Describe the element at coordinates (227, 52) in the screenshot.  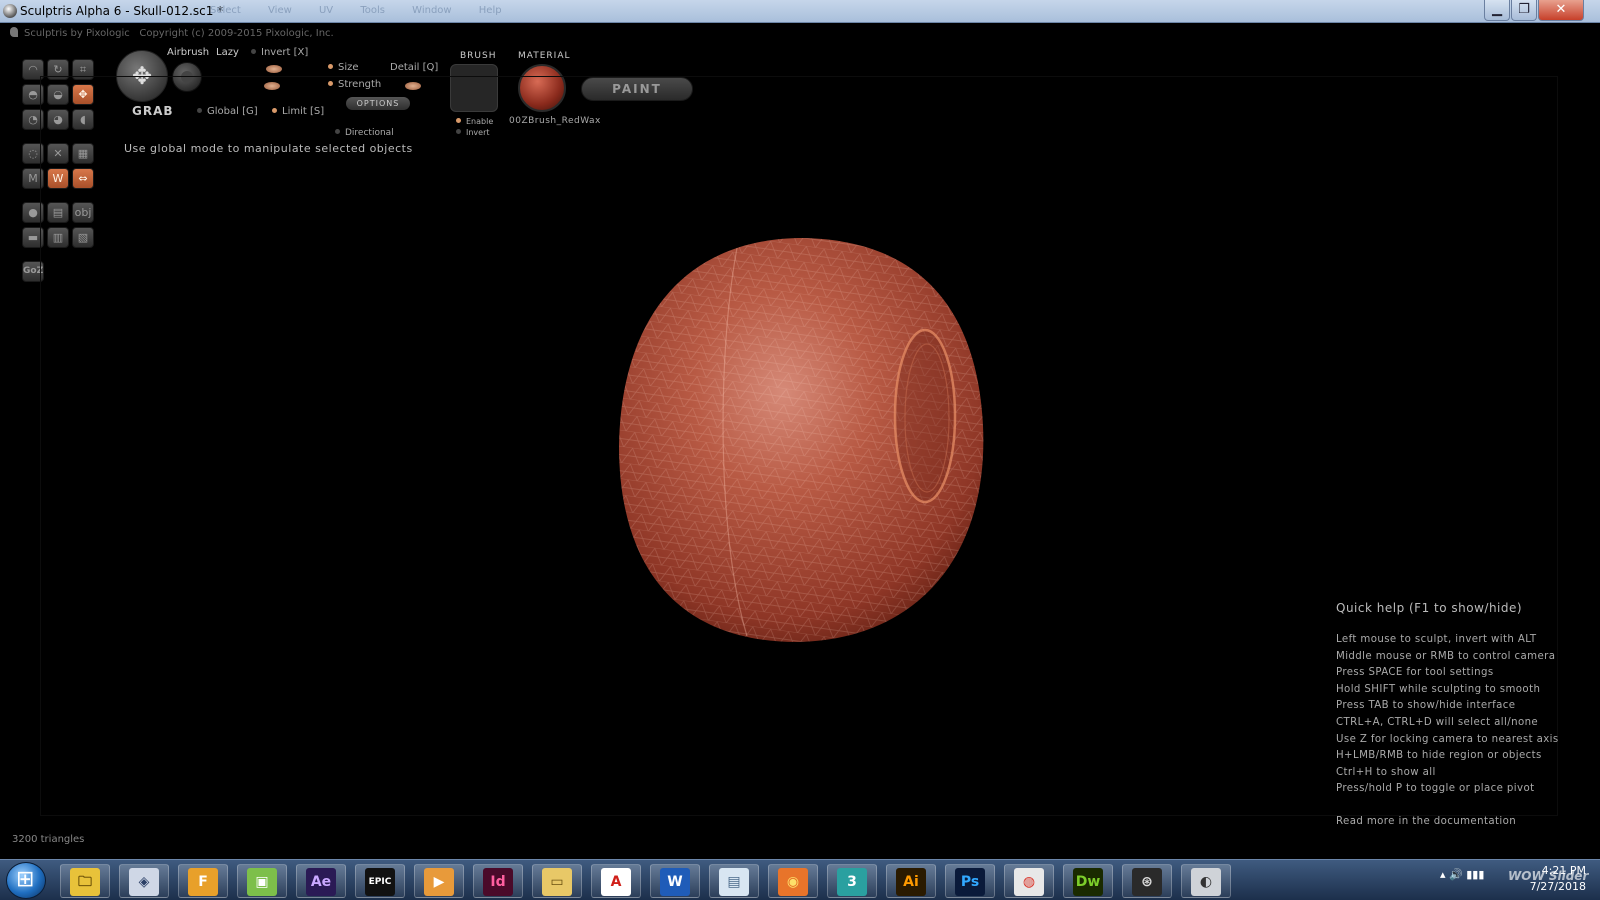
I see `lazy-label: Lazy` at that location.